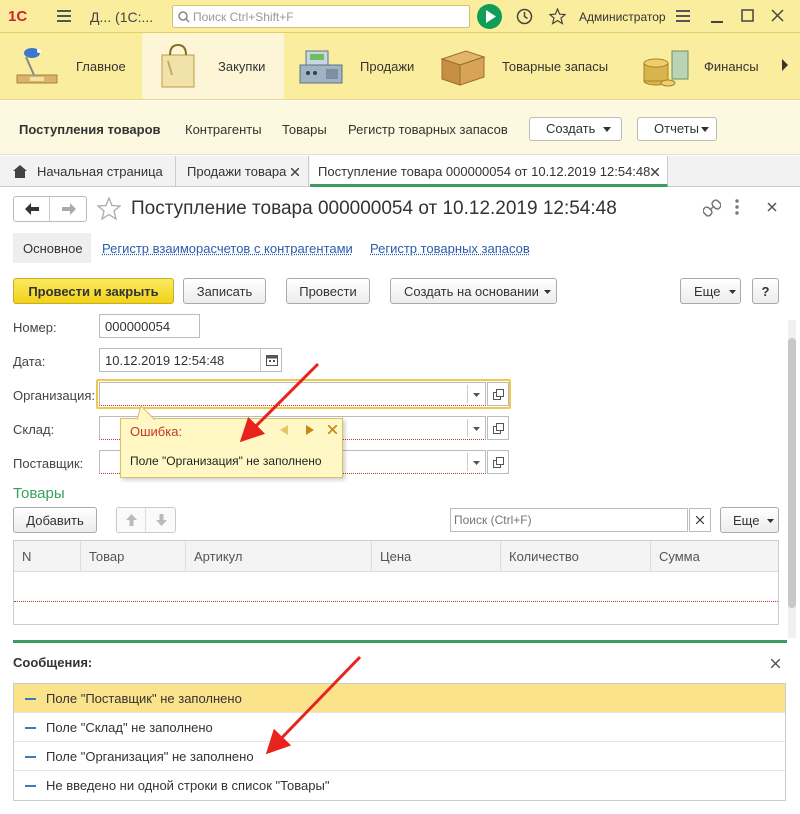 The width and height of the screenshot is (800, 814). What do you see at coordinates (355, 66) in the screenshot?
I see `section-sales: Продажи` at bounding box center [355, 66].